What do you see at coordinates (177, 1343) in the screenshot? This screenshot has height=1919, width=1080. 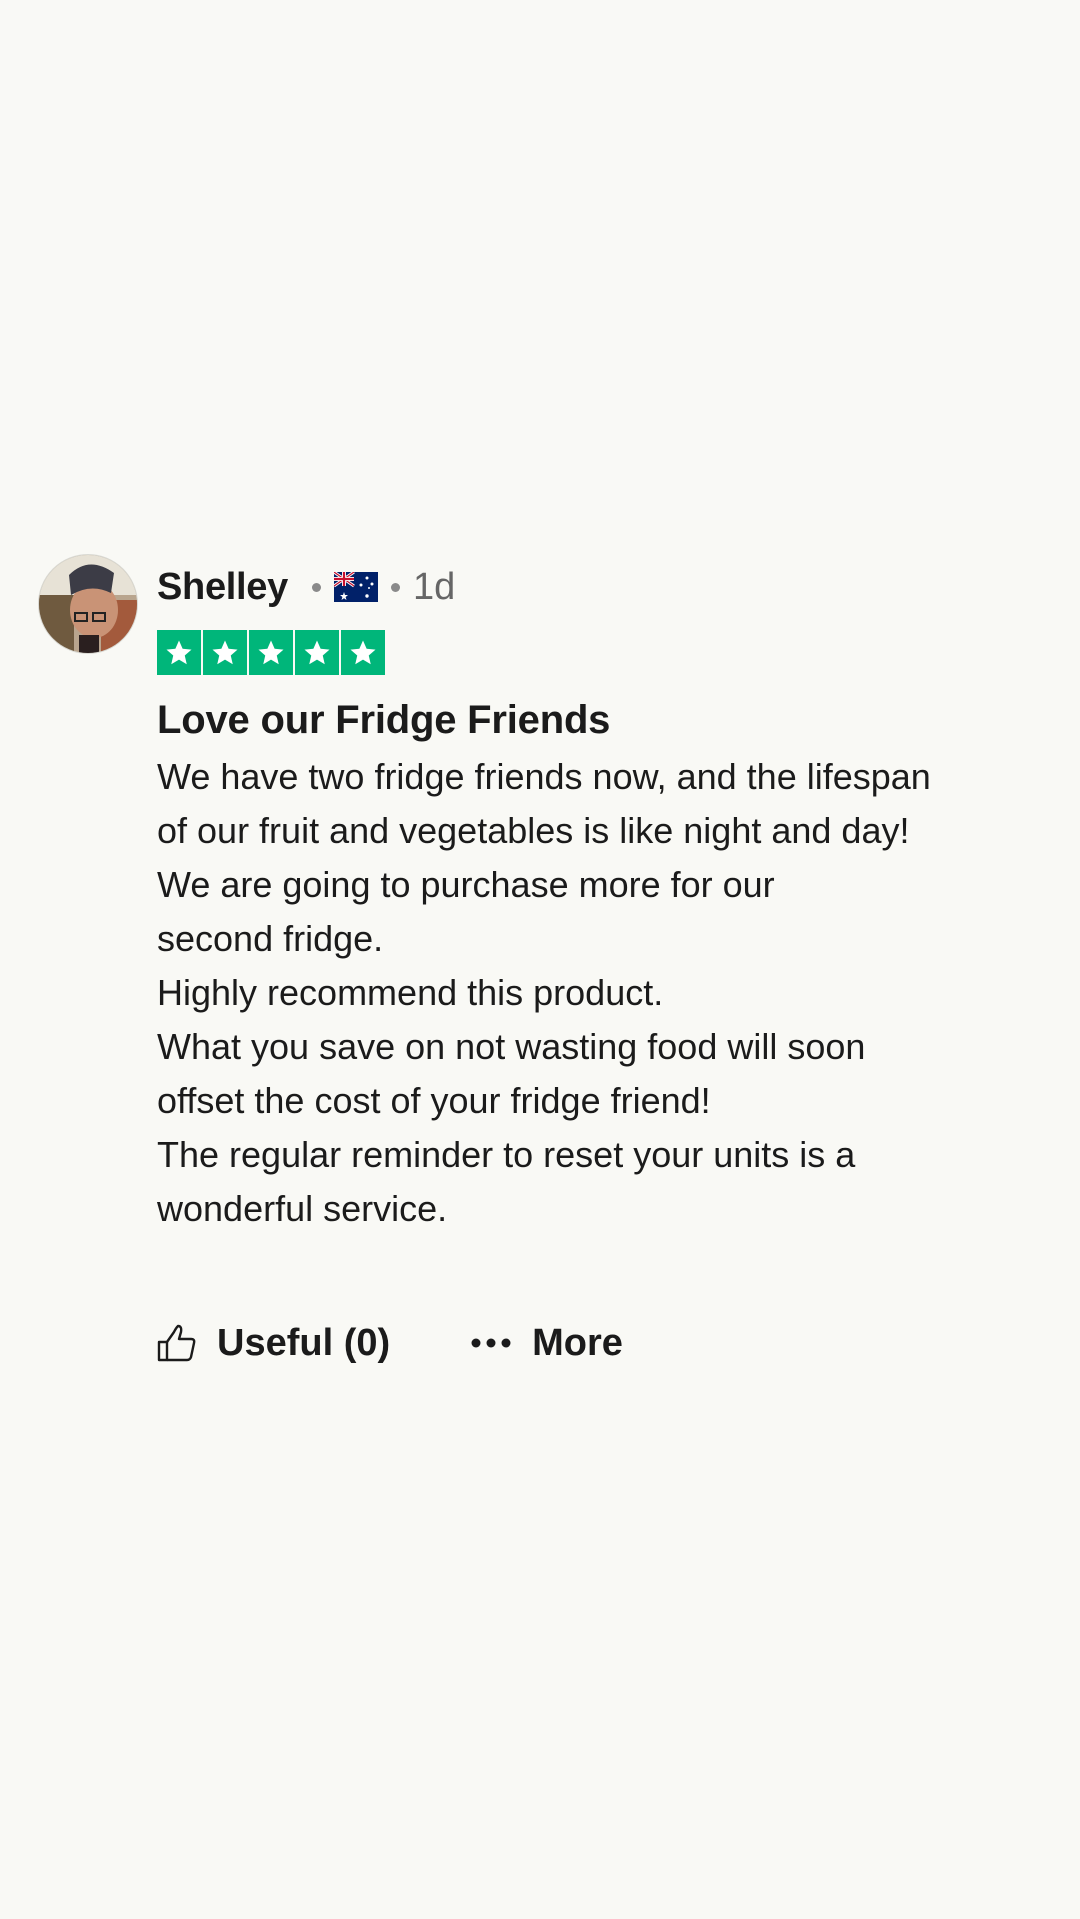 I see `thumbs-up-icon` at bounding box center [177, 1343].